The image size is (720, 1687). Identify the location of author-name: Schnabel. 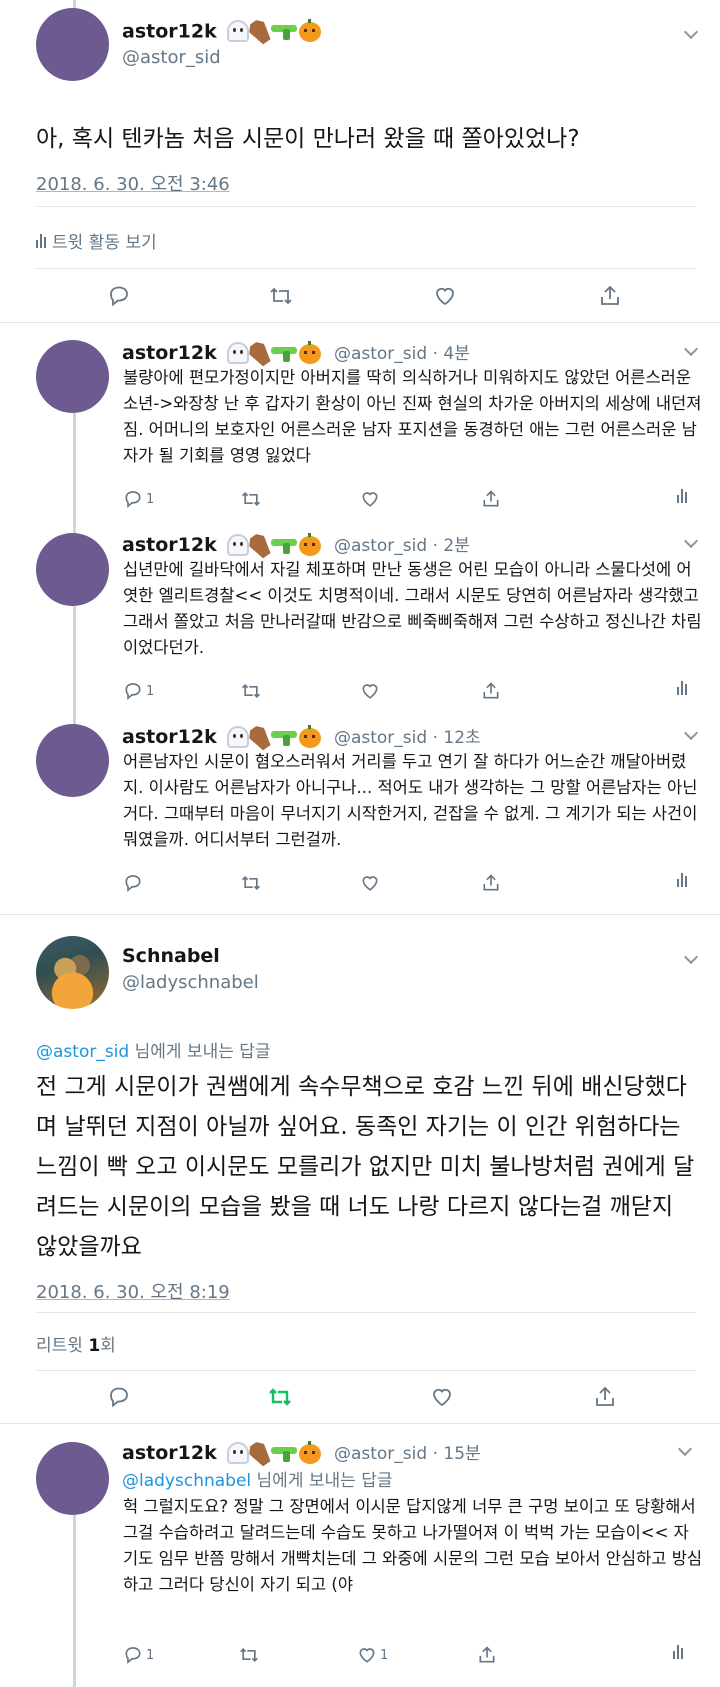
(171, 956).